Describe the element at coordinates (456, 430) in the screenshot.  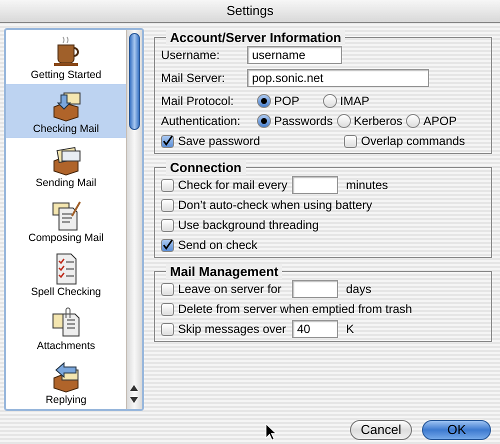
I see `ok-button: OK` at that location.